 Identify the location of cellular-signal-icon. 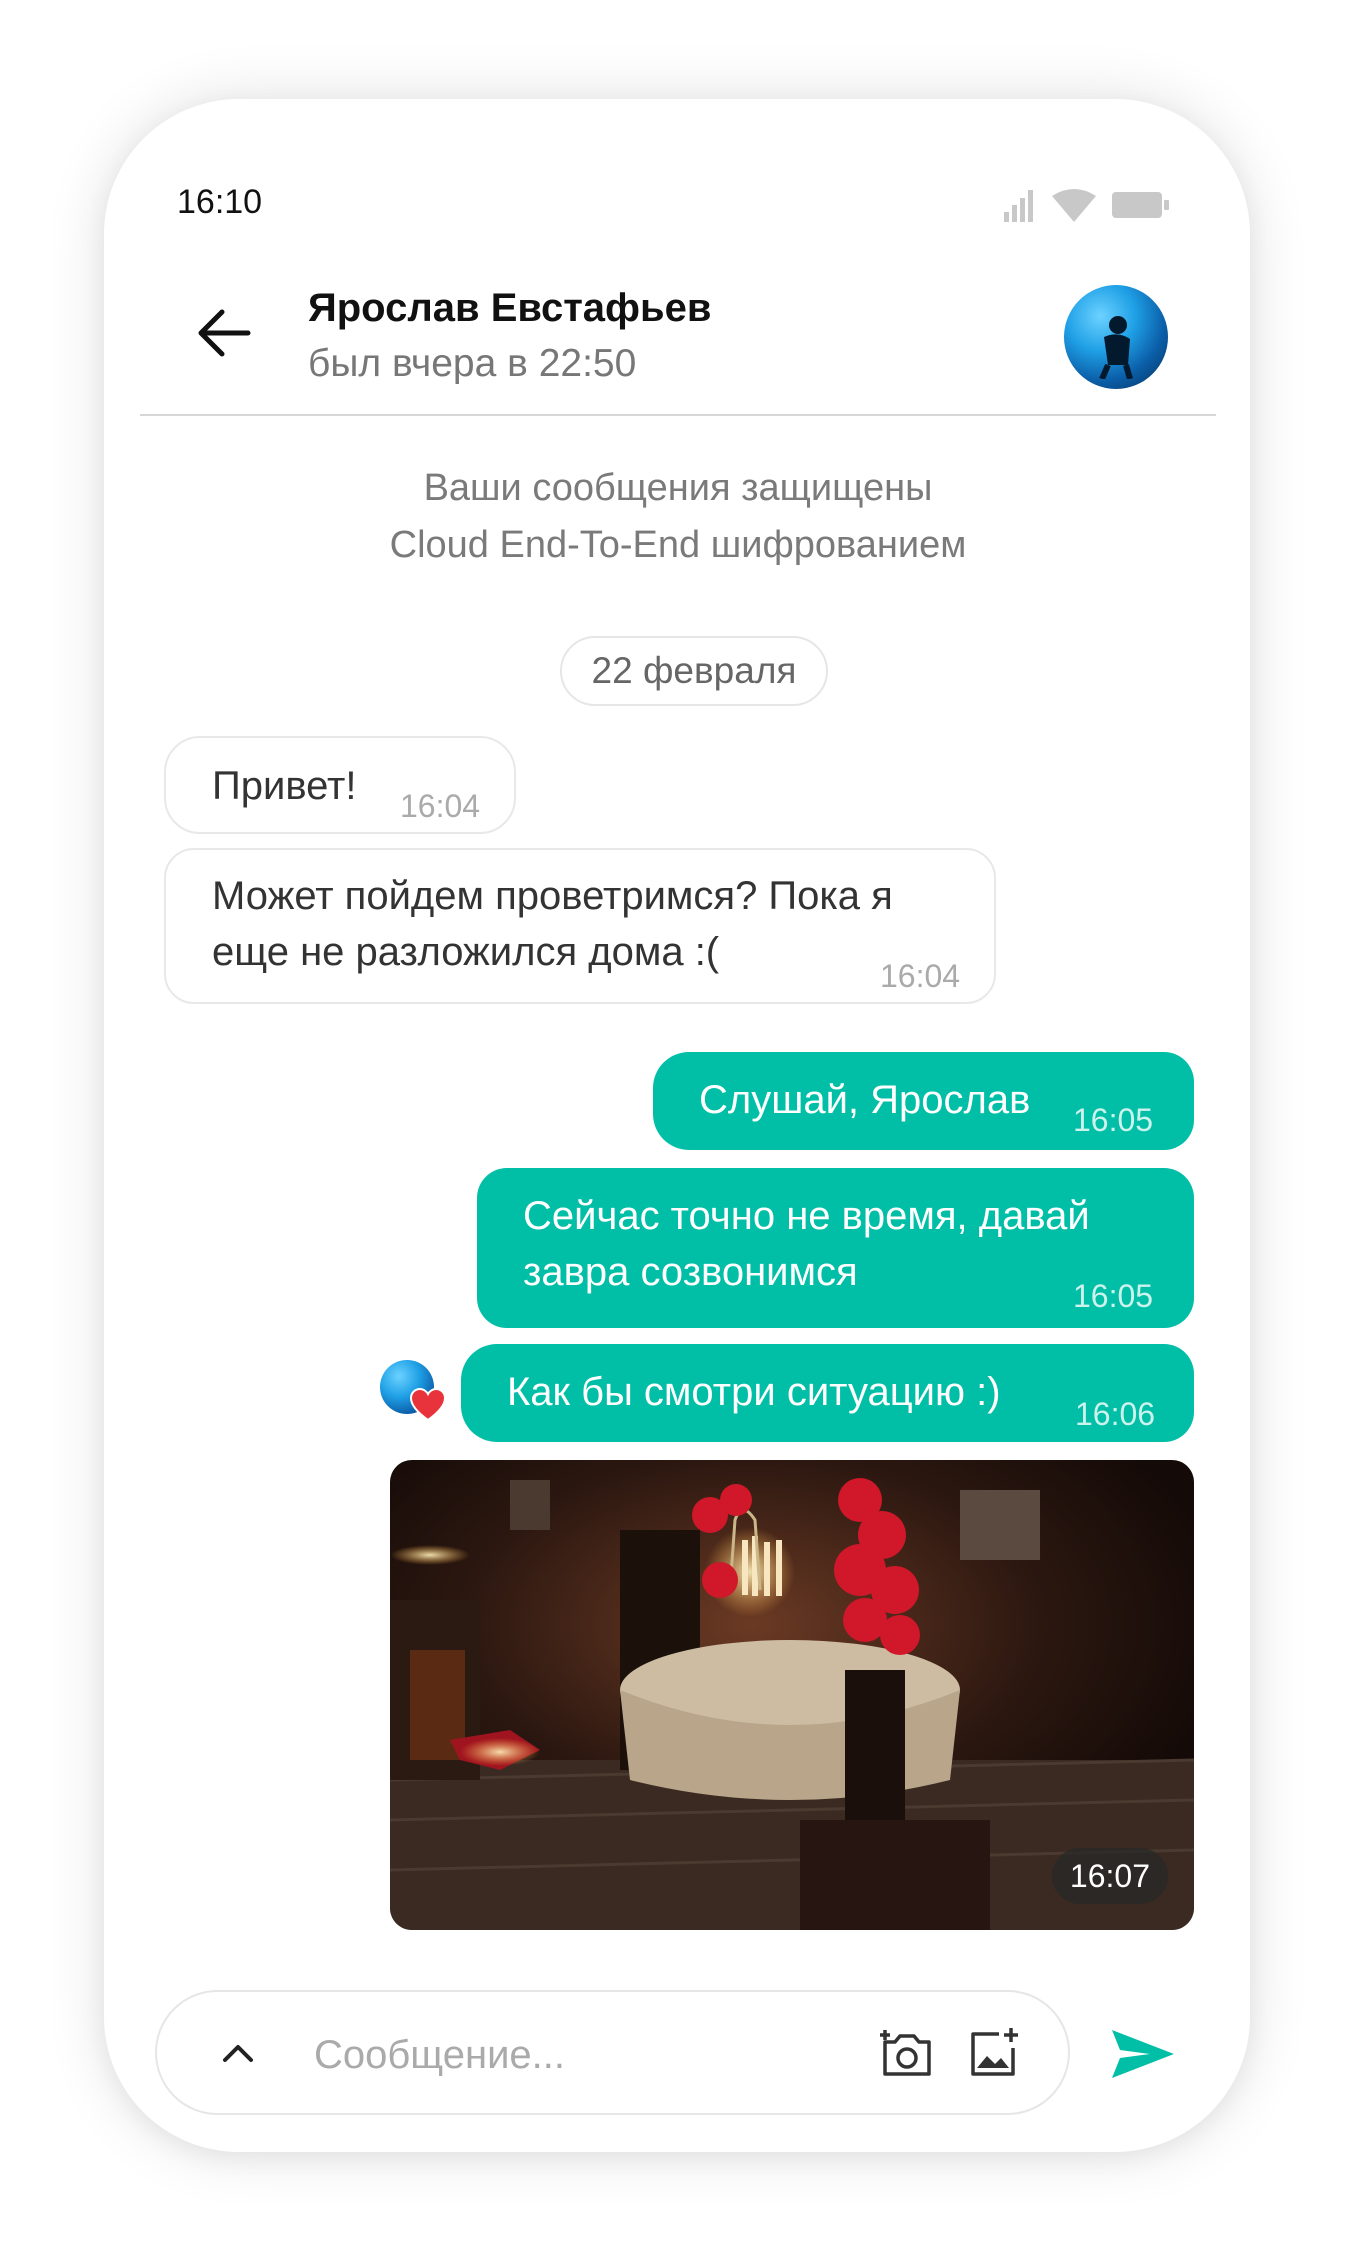
(1018, 206).